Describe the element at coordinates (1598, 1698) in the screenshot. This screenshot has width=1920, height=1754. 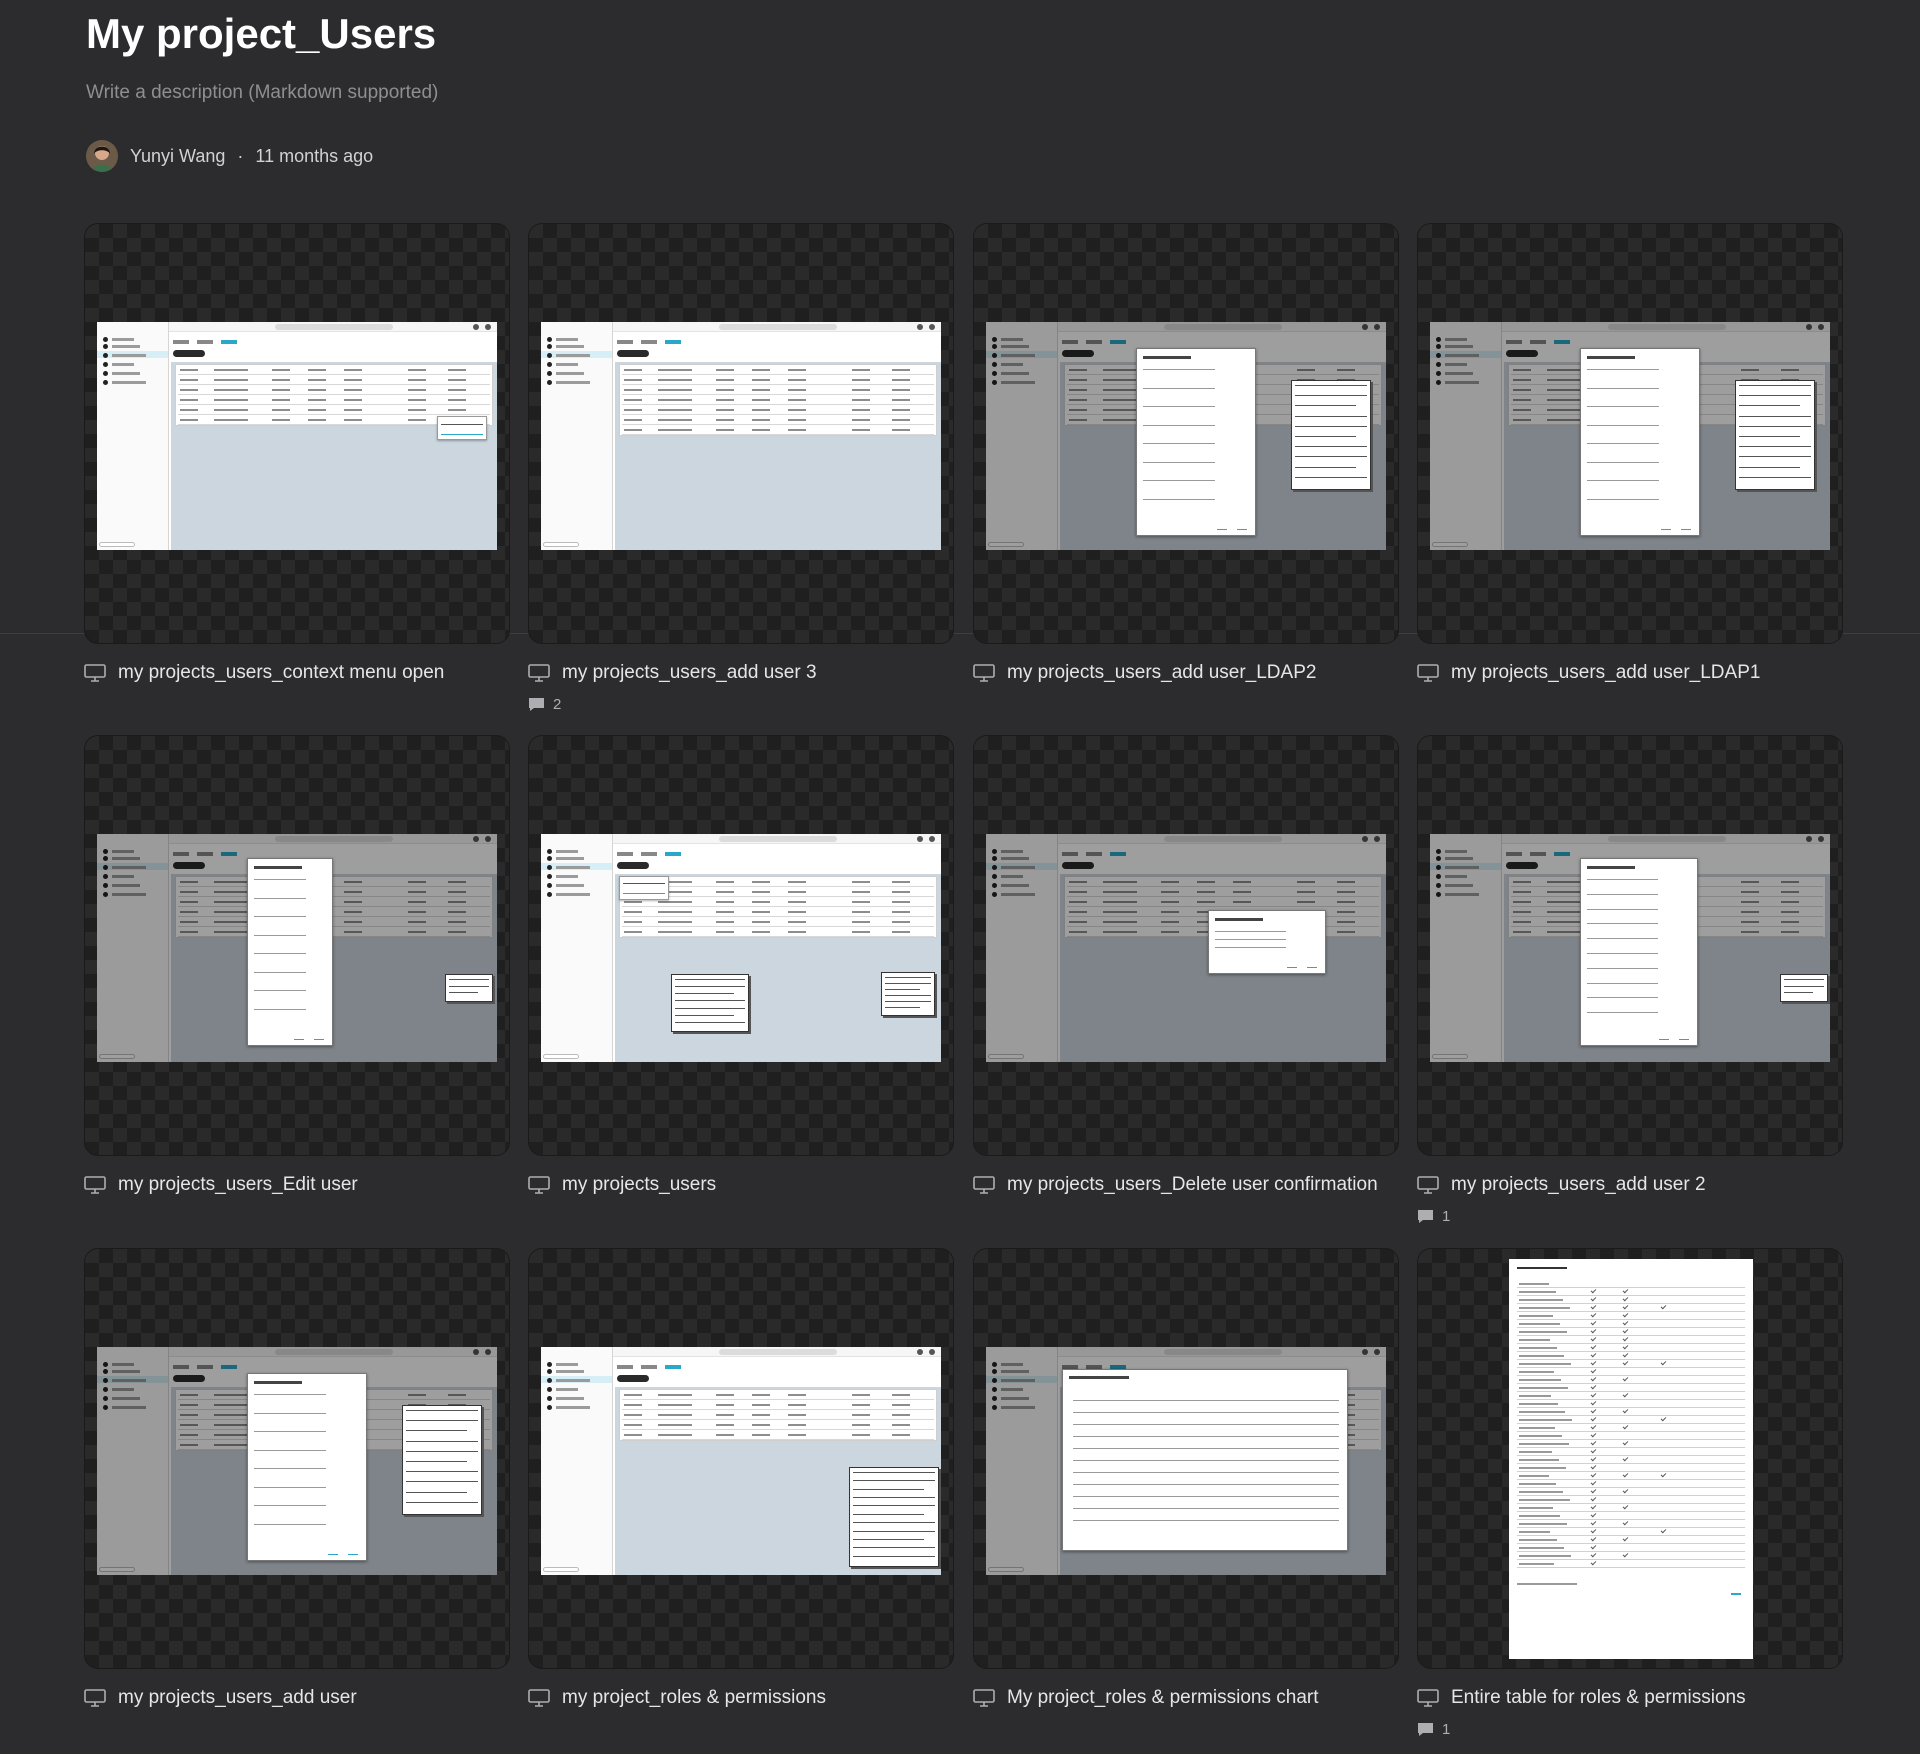
I see `artboard-title: Entire table for roles & permissions` at that location.